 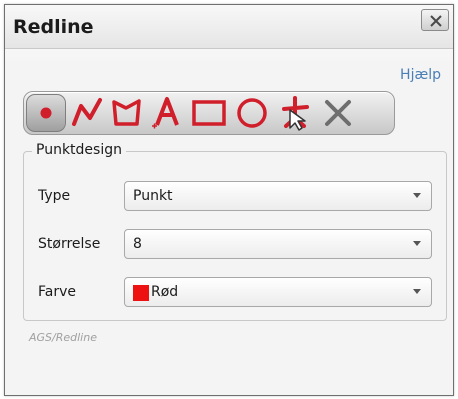 I want to click on module-path: AGS/Redline, so click(x=63, y=337).